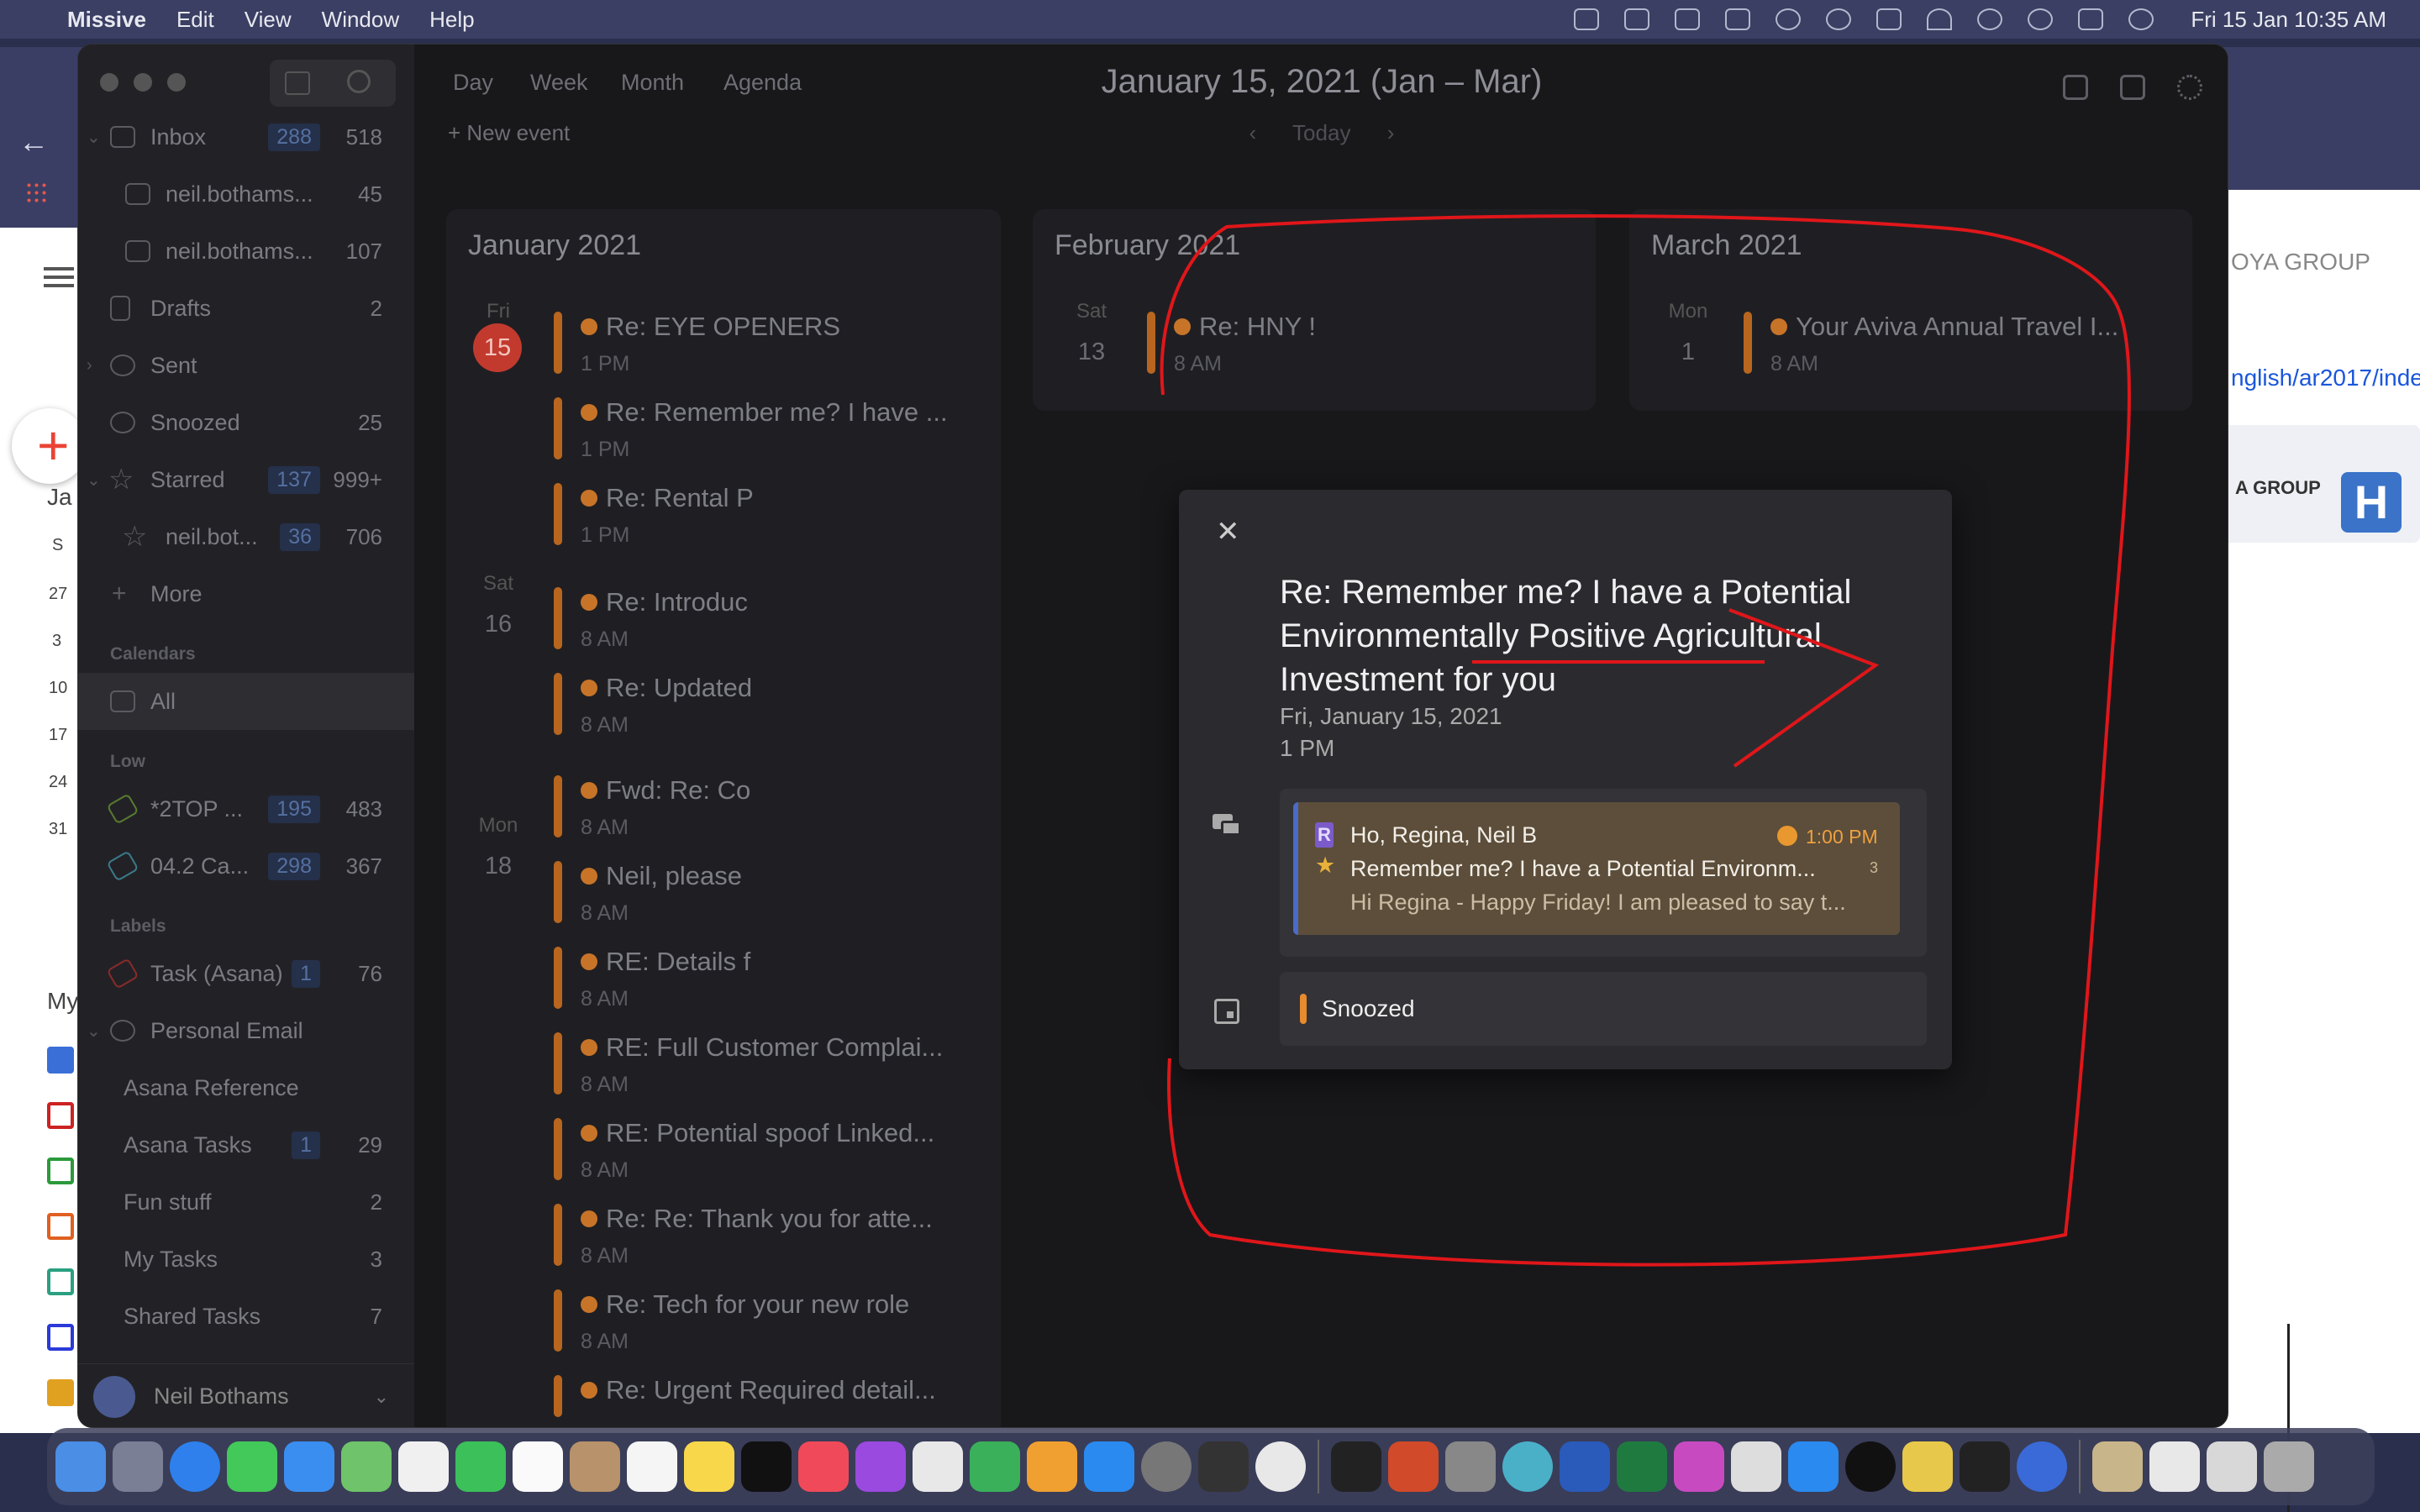  Describe the element at coordinates (1889, 19) in the screenshot. I see `battery-icon` at that location.